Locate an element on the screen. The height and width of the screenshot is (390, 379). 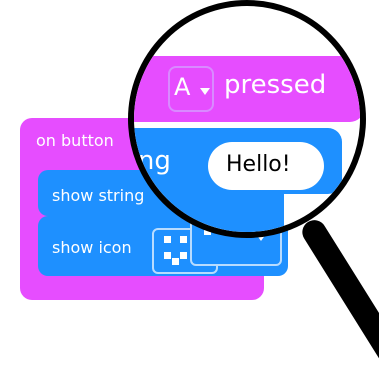
string-value-text: Hello! is located at coordinates (258, 164).